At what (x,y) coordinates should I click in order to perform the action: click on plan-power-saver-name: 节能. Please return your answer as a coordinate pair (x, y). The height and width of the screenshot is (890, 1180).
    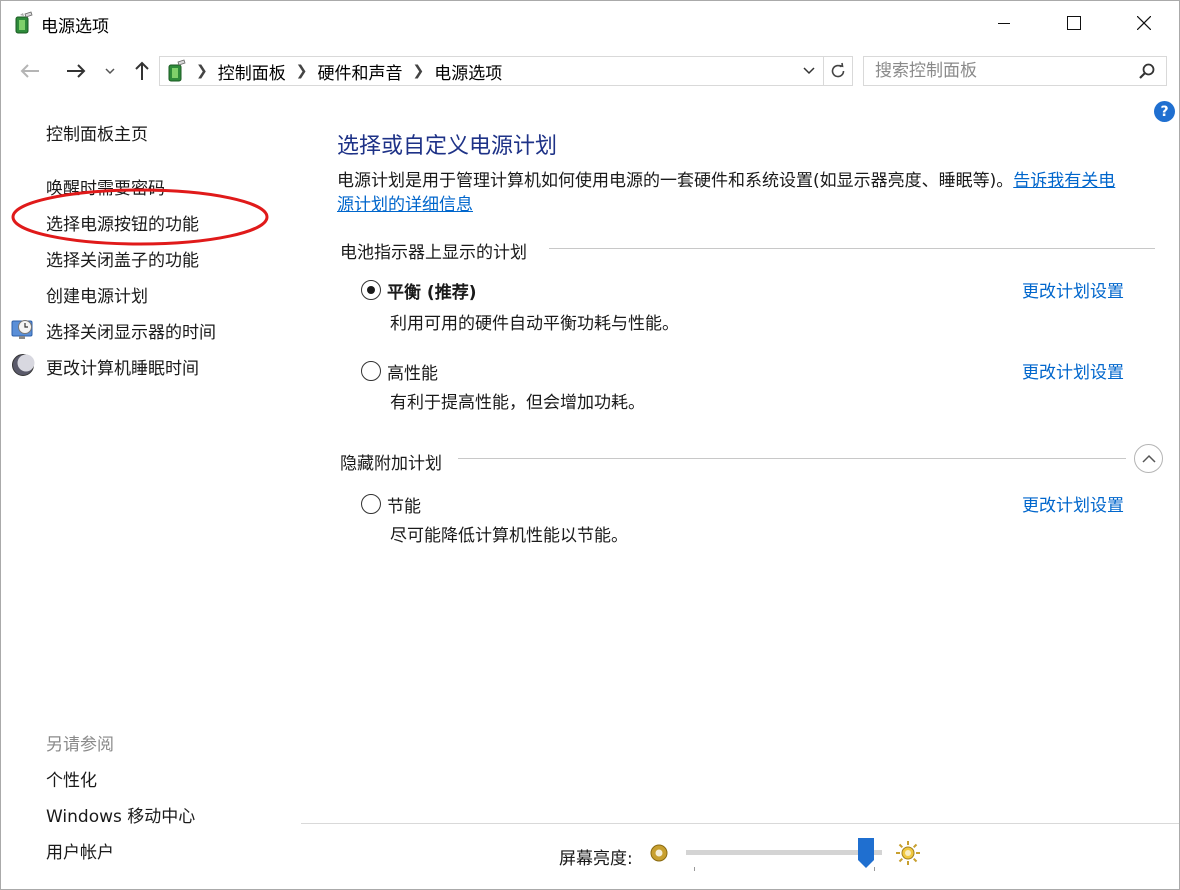
    Looking at the image, I should click on (404, 504).